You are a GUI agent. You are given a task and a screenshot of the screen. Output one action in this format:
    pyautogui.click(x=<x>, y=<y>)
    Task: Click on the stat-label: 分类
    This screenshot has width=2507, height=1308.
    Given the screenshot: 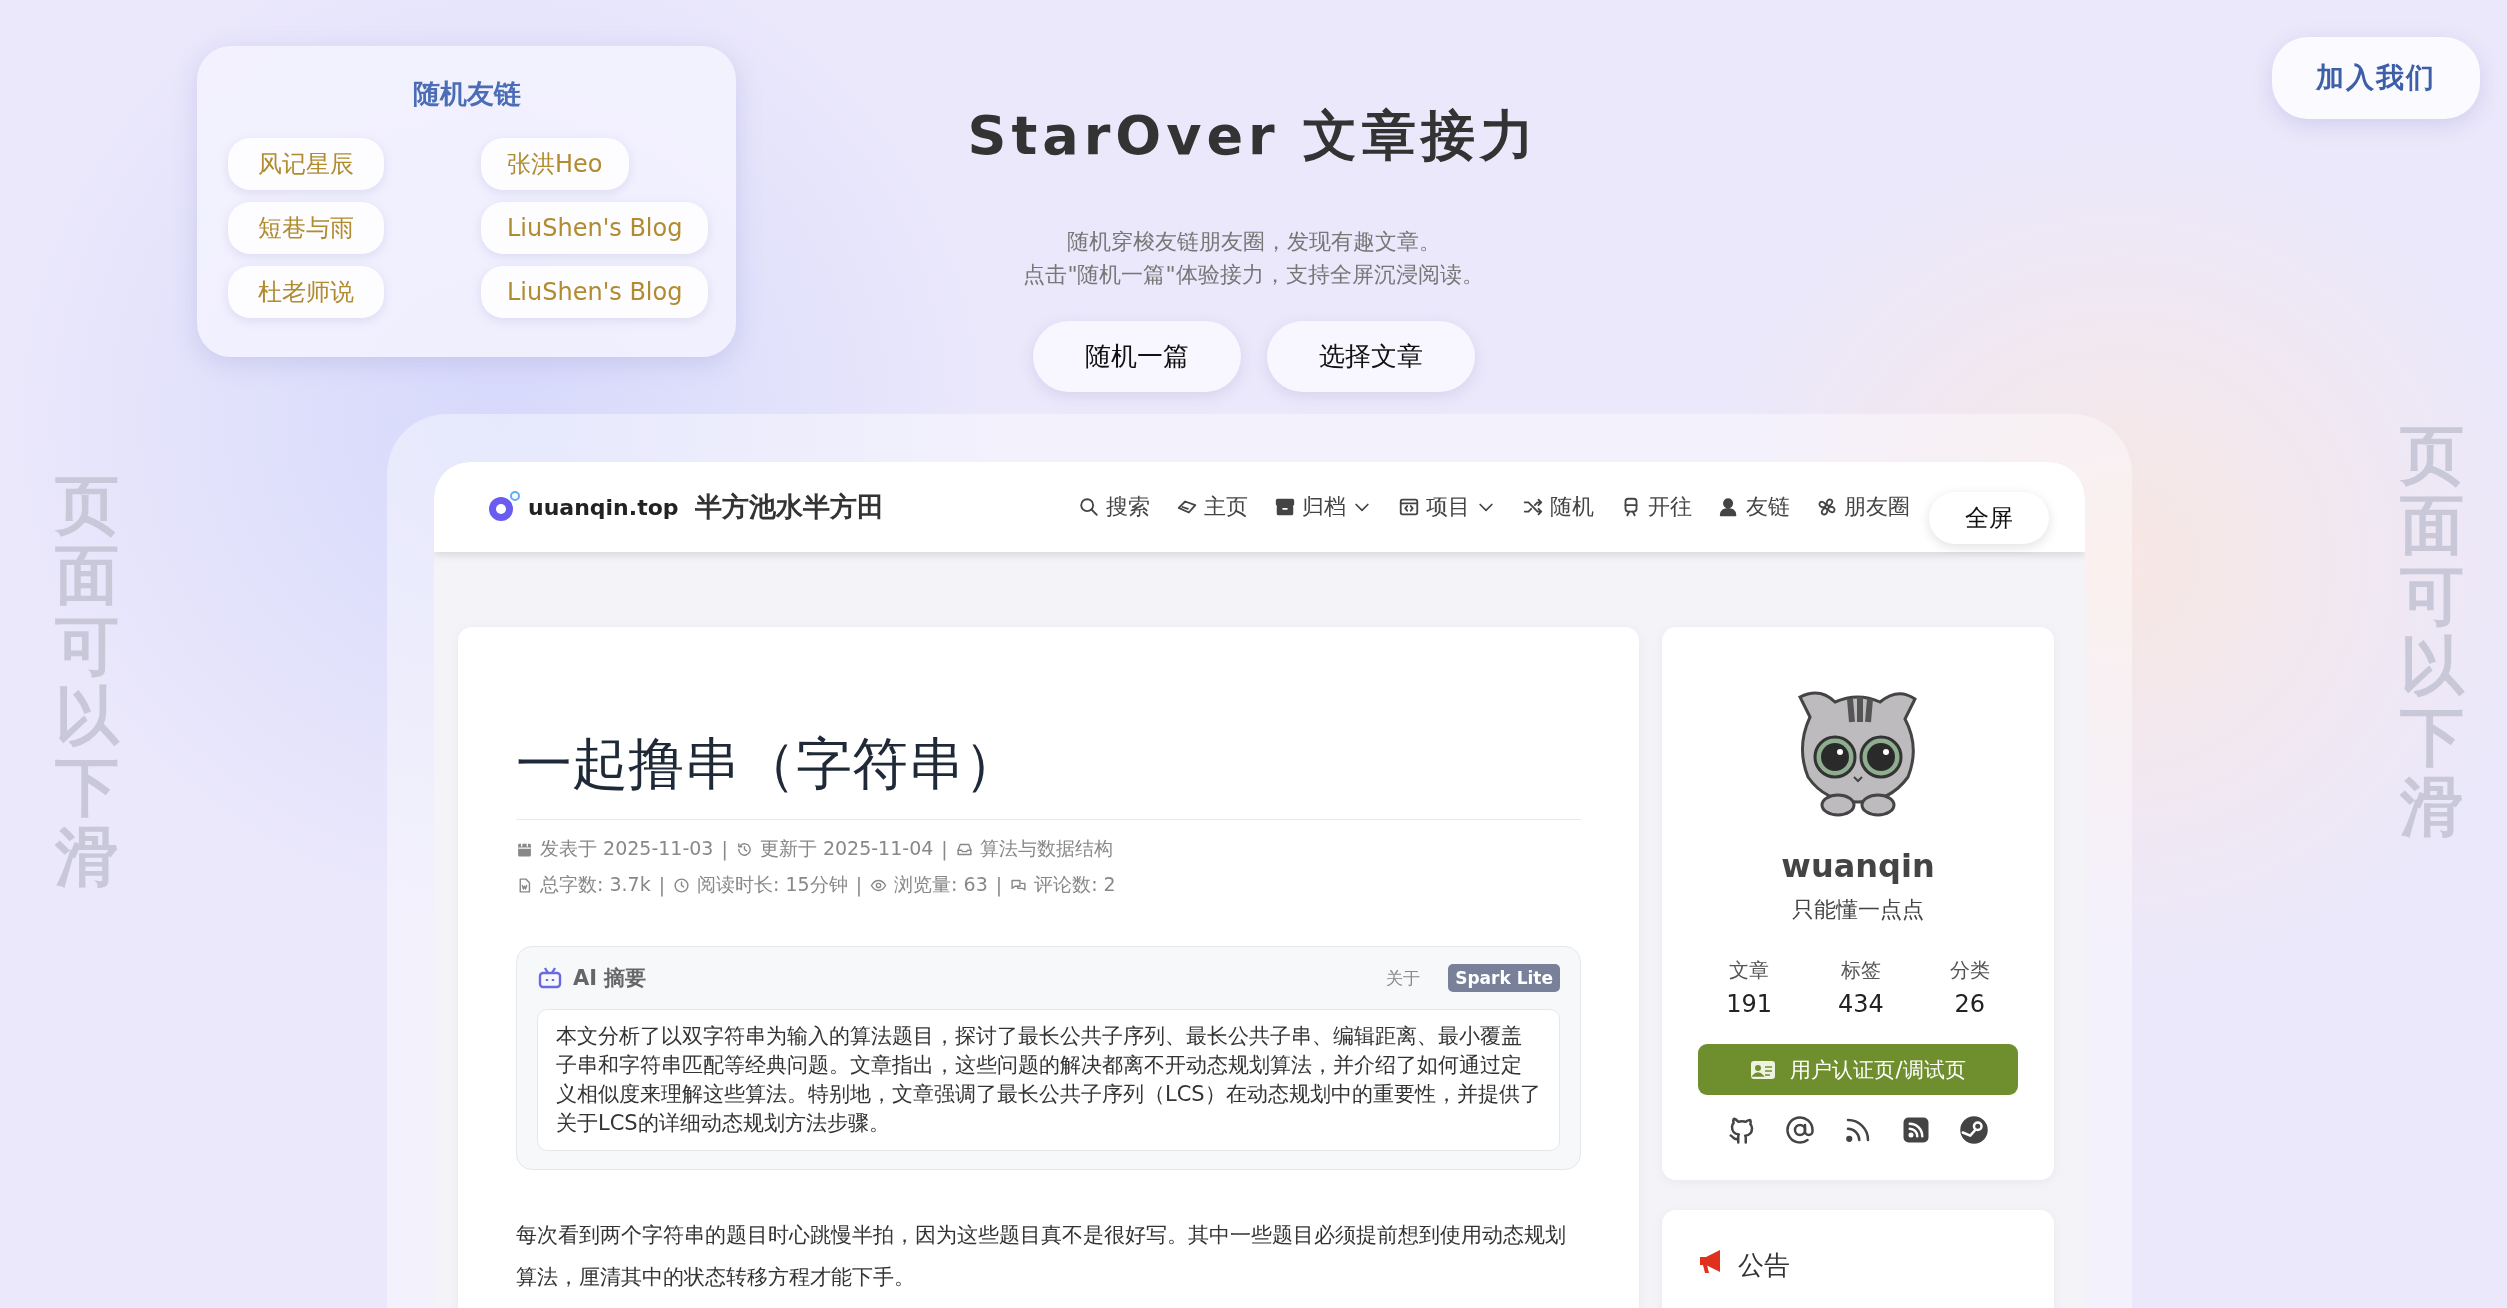 What is the action you would take?
    pyautogui.click(x=1969, y=970)
    